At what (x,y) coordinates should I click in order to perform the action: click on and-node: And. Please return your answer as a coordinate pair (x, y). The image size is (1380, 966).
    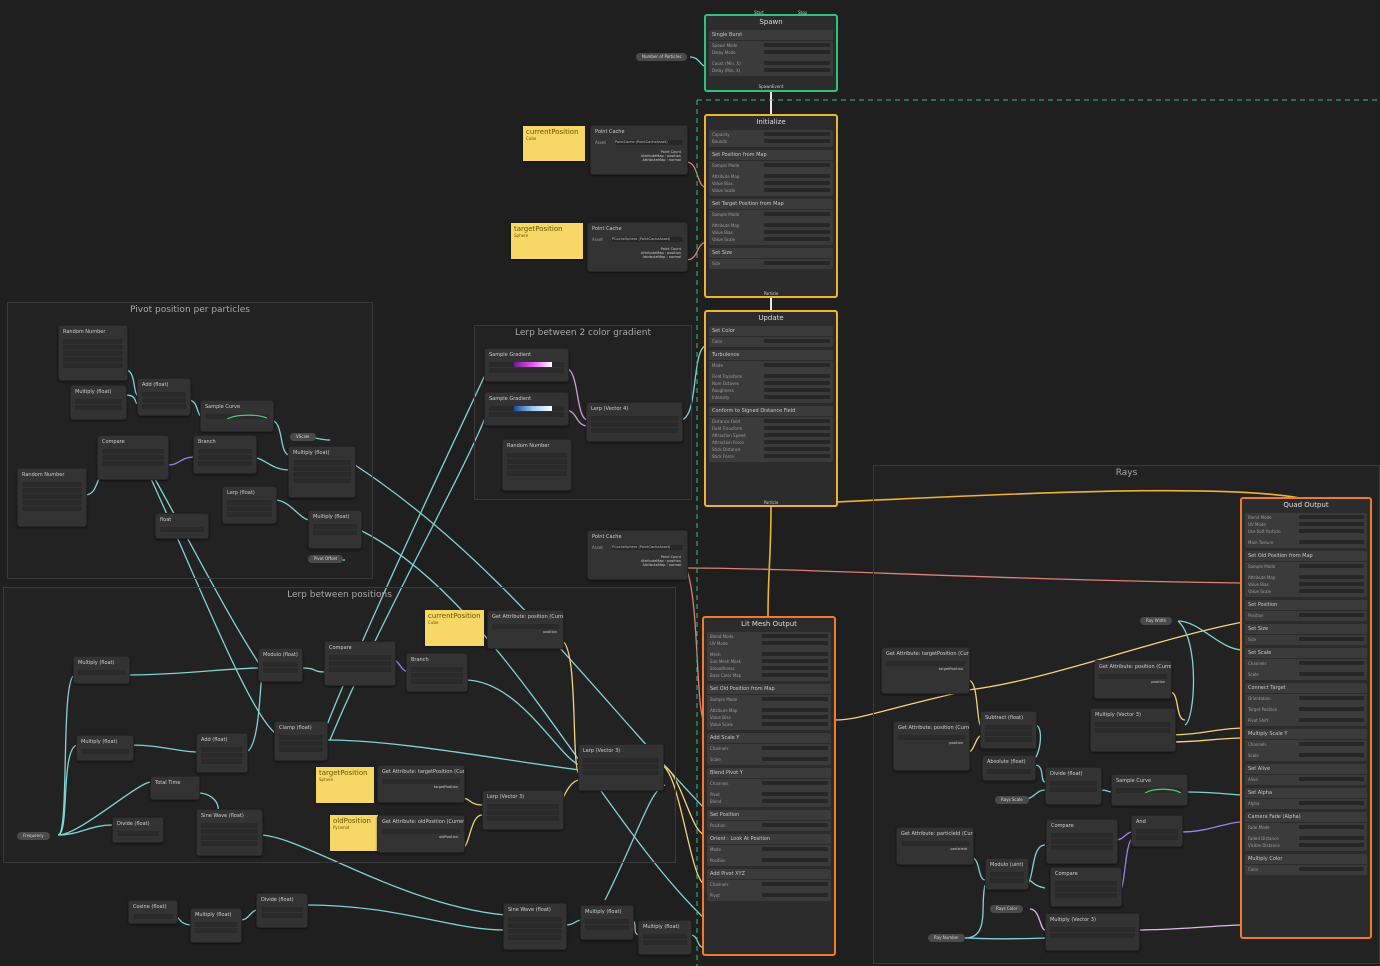
    Looking at the image, I should click on (1157, 831).